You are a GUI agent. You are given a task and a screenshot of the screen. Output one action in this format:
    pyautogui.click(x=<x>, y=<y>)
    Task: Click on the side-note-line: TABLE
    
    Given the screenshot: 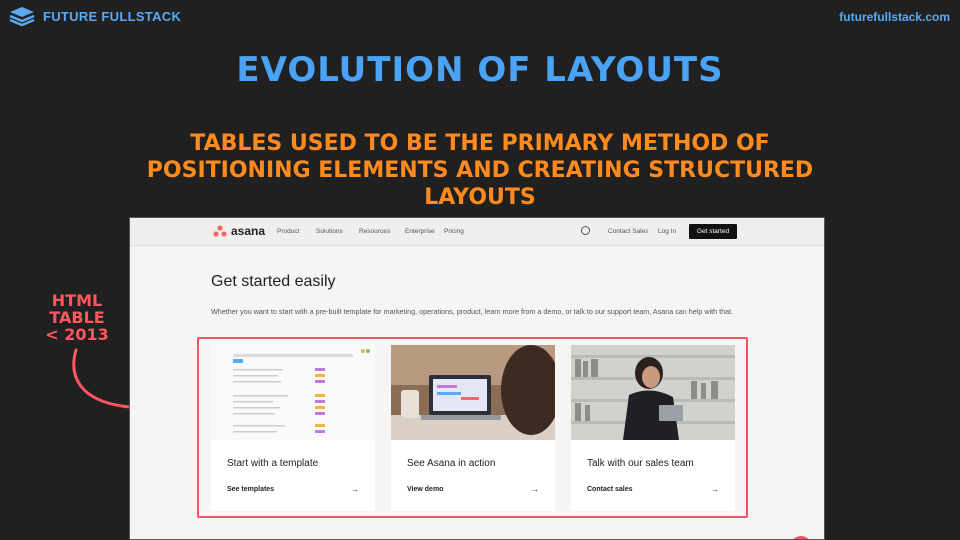 What is the action you would take?
    pyautogui.click(x=77, y=317)
    